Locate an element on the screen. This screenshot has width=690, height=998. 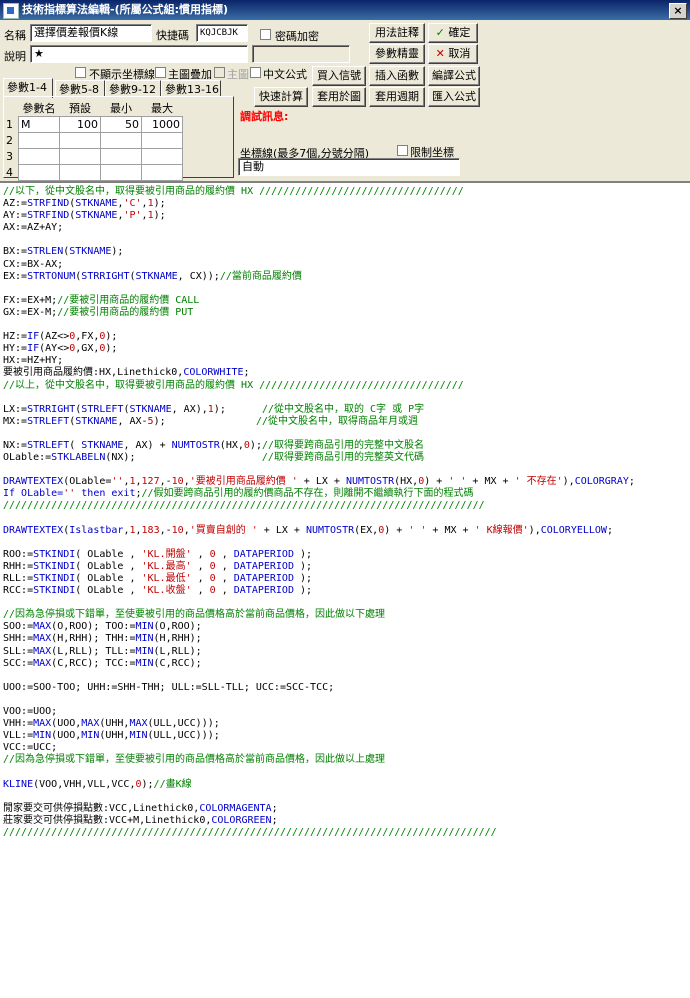
quick-calc-button: 快速計算 is located at coordinates (281, 97).